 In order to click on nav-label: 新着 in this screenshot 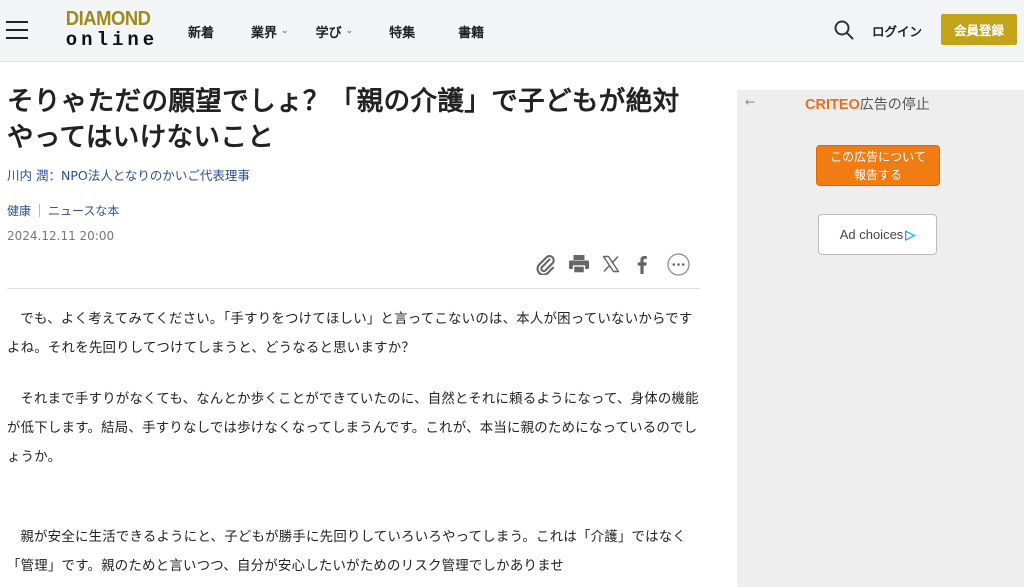, I will do `click(201, 33)`.